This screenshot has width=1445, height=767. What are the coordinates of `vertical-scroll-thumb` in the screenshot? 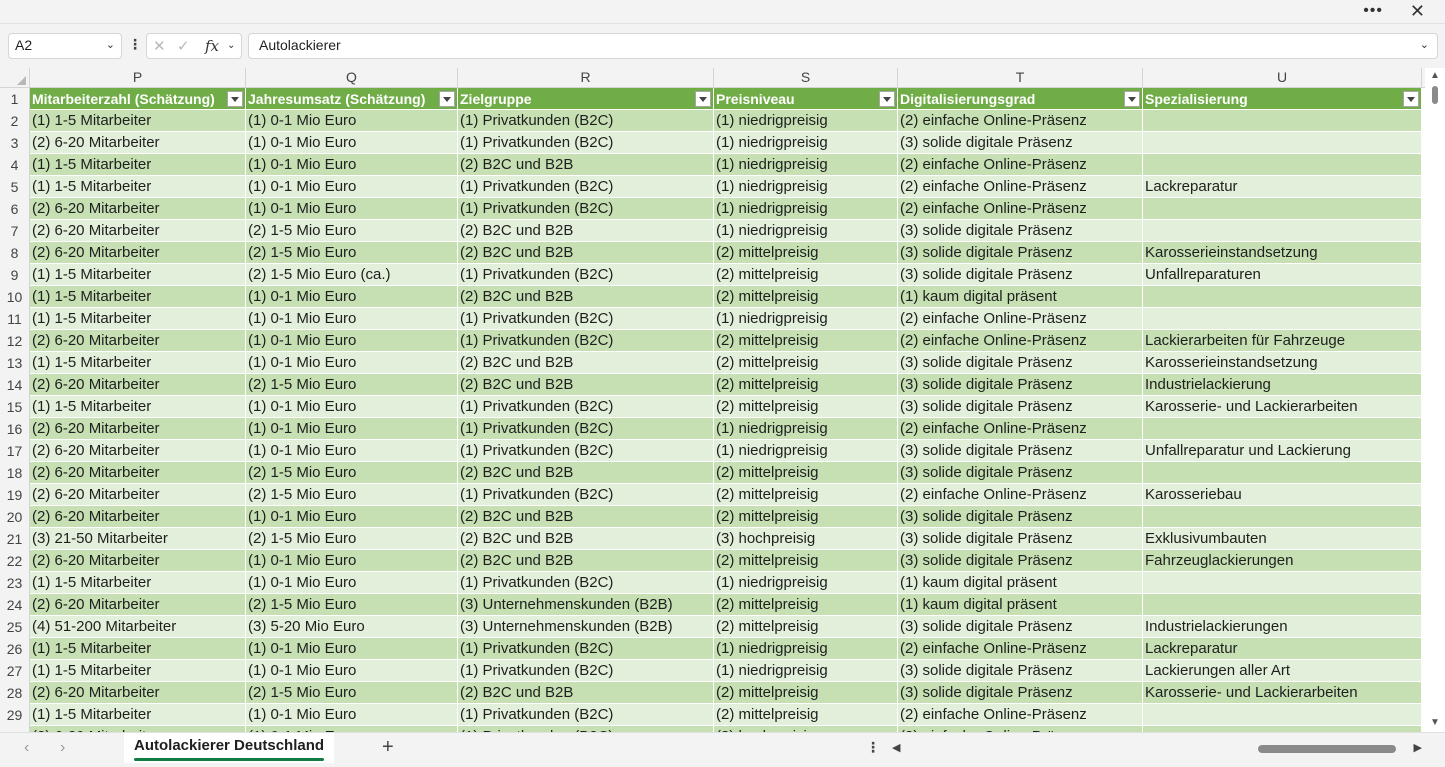 It's located at (1435, 95).